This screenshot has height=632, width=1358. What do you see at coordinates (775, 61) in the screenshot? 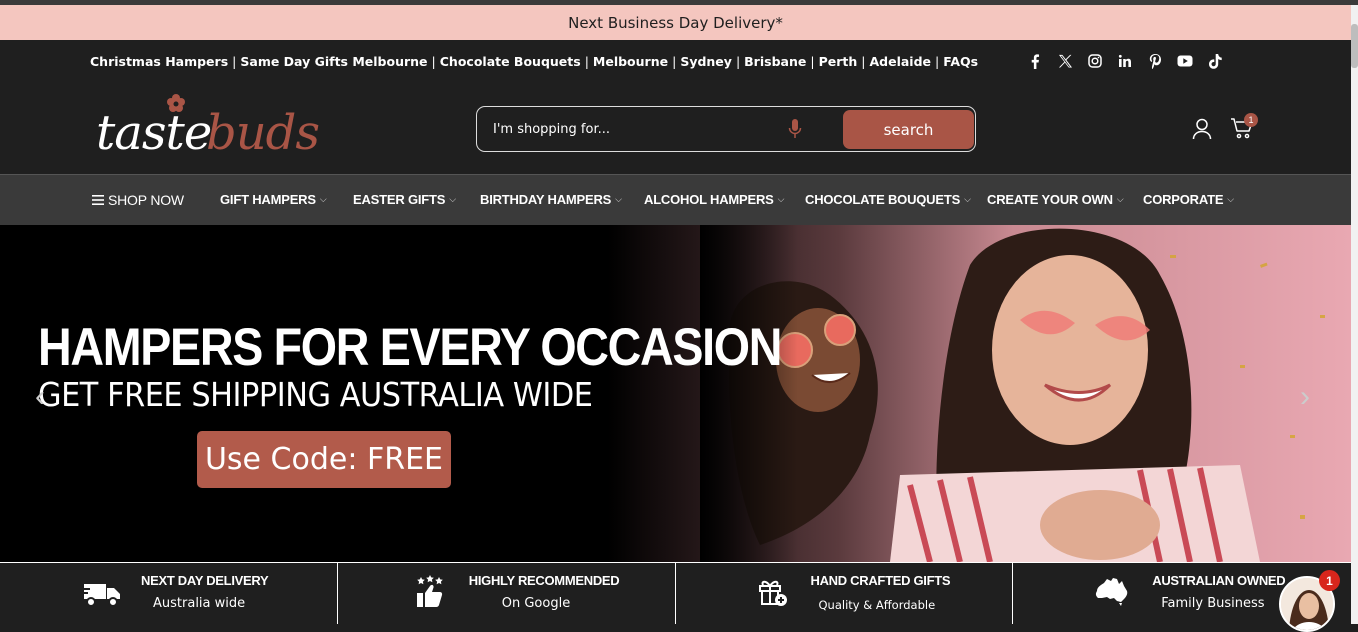
I see `quick-link-brisbane: Brisbane` at bounding box center [775, 61].